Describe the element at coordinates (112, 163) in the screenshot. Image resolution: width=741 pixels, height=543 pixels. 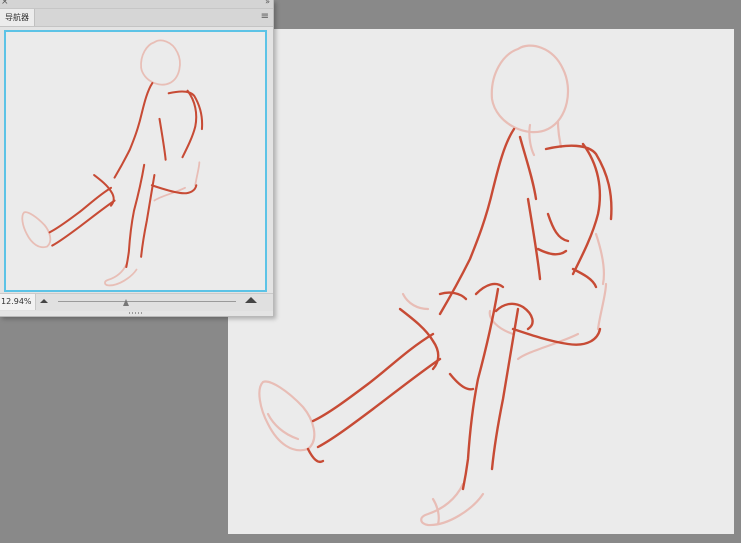
I see `preview-sketch` at that location.